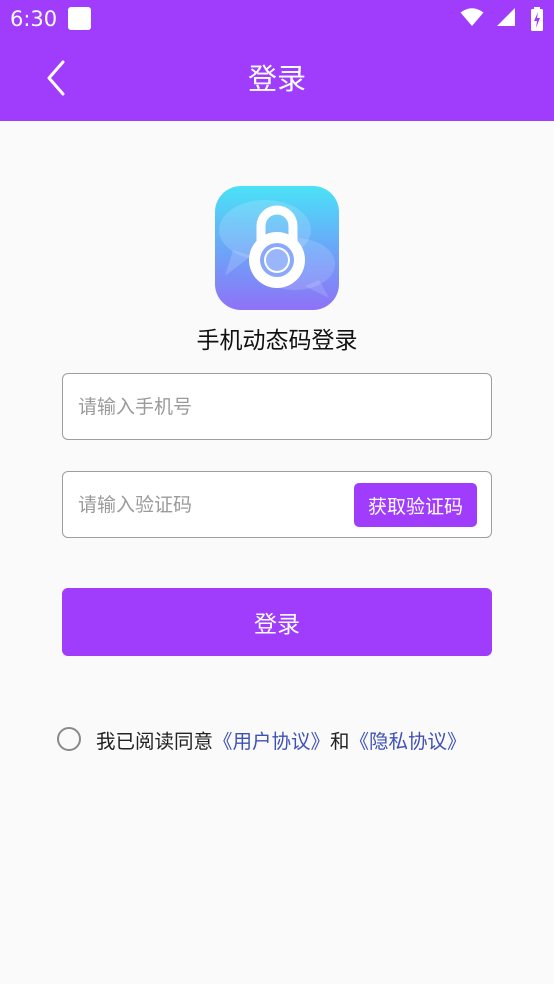 The width and height of the screenshot is (554, 984). What do you see at coordinates (472, 17) in the screenshot?
I see `wifi-icon` at bounding box center [472, 17].